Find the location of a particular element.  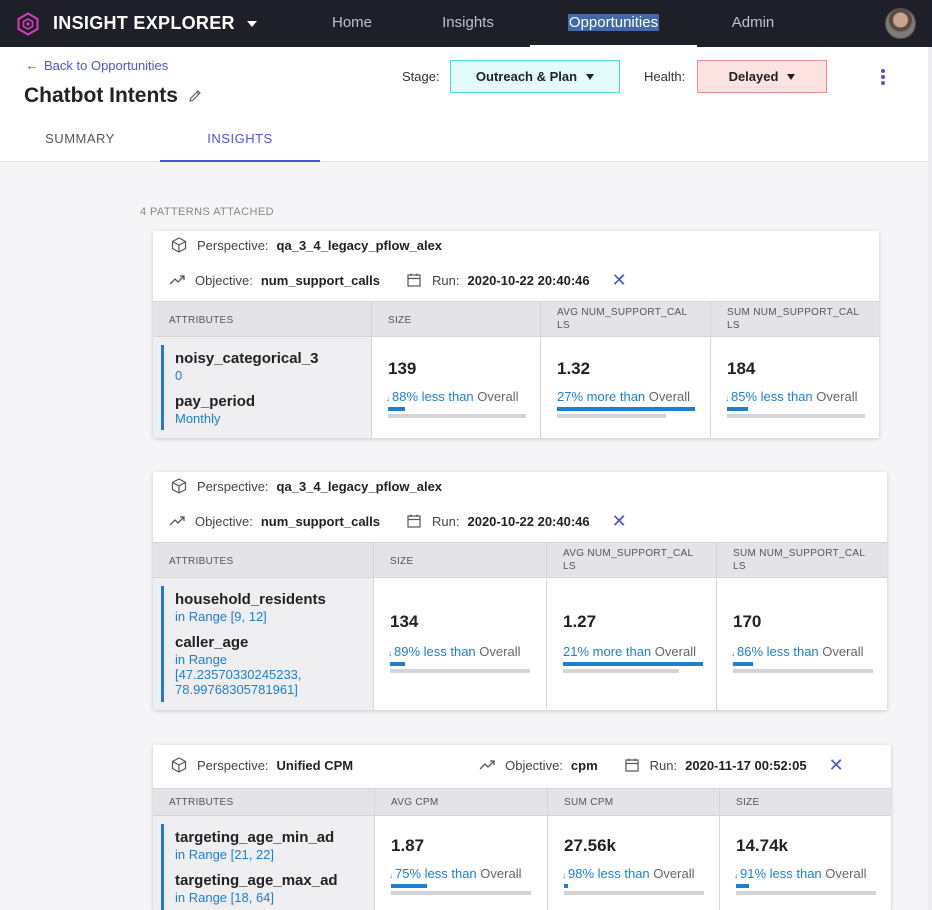

run-value: 2020-10-22 20:40:46 is located at coordinates (528, 280).